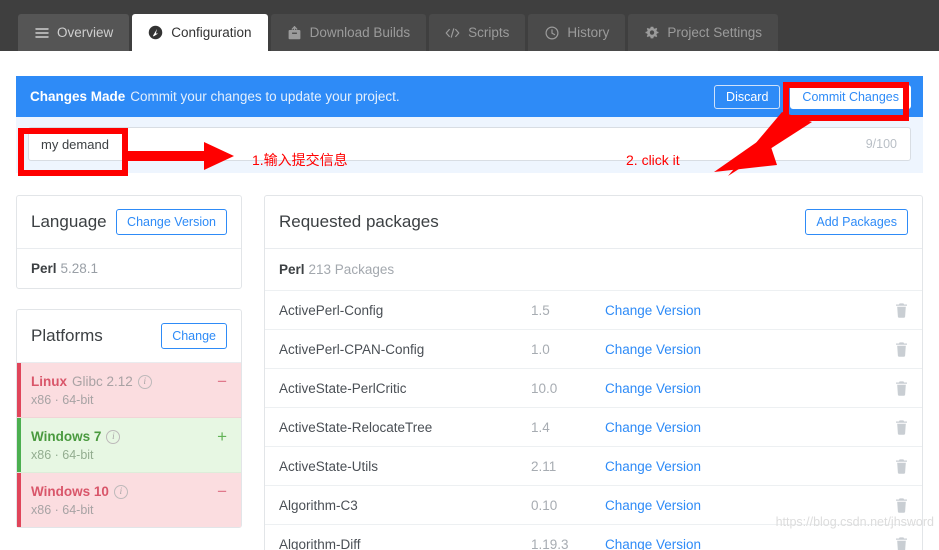  Describe the element at coordinates (222, 436) in the screenshot. I see `platform-add-icon: +` at that location.